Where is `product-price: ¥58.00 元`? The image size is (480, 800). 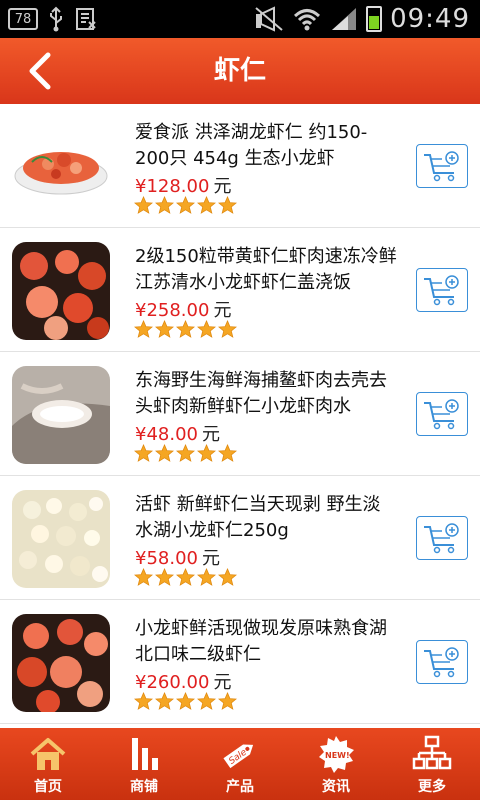 product-price: ¥58.00 元 is located at coordinates (177, 557).